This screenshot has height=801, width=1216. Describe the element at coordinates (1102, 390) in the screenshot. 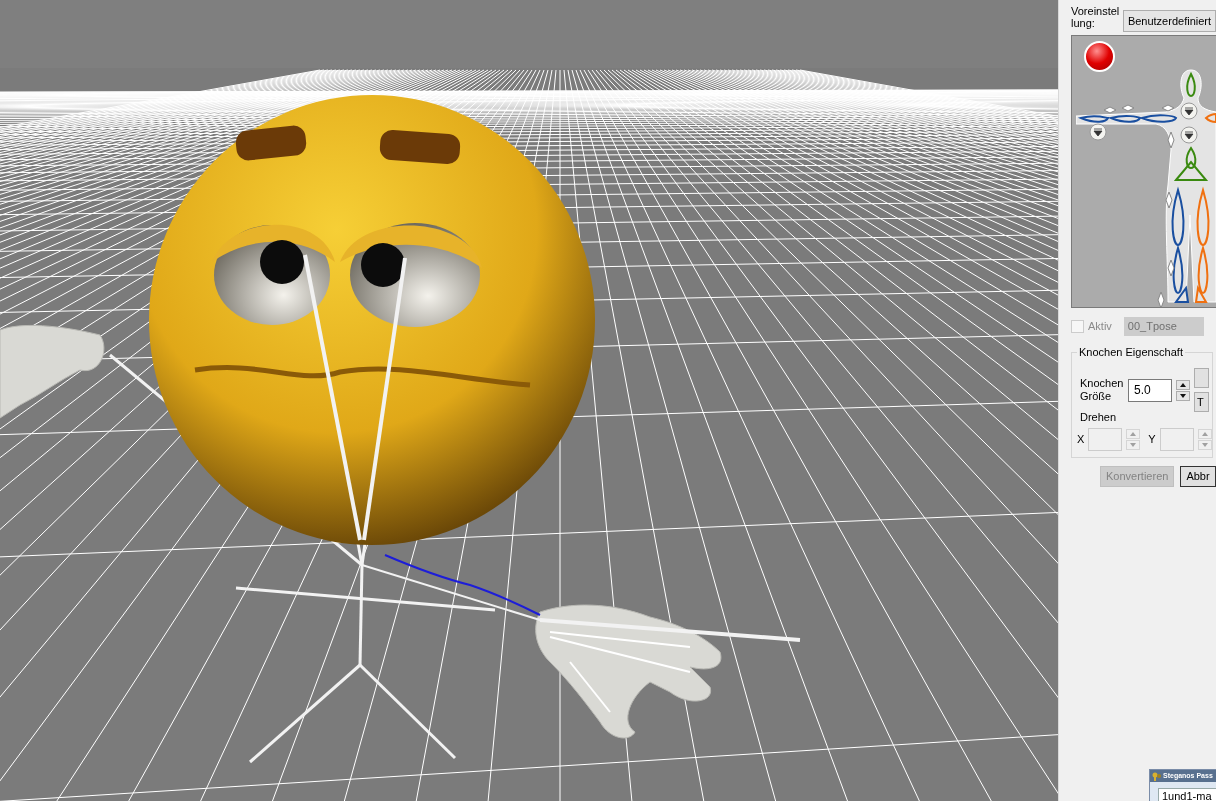

I see `bone-size-label: Knochen Größe` at that location.